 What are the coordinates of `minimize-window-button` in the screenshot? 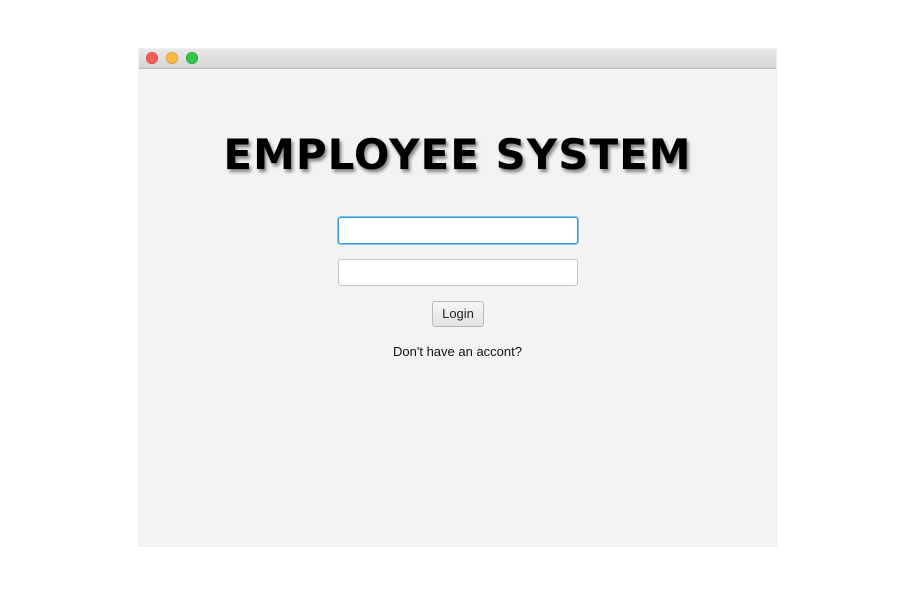 It's located at (172, 58).